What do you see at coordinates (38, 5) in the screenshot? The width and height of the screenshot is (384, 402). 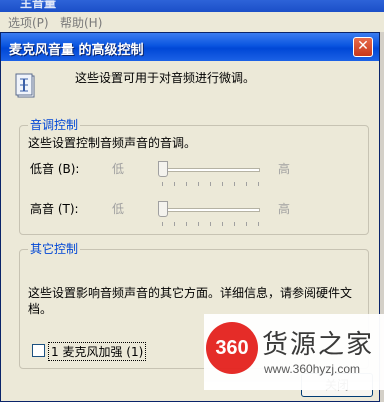 I see `background-window-title: 主音量` at bounding box center [38, 5].